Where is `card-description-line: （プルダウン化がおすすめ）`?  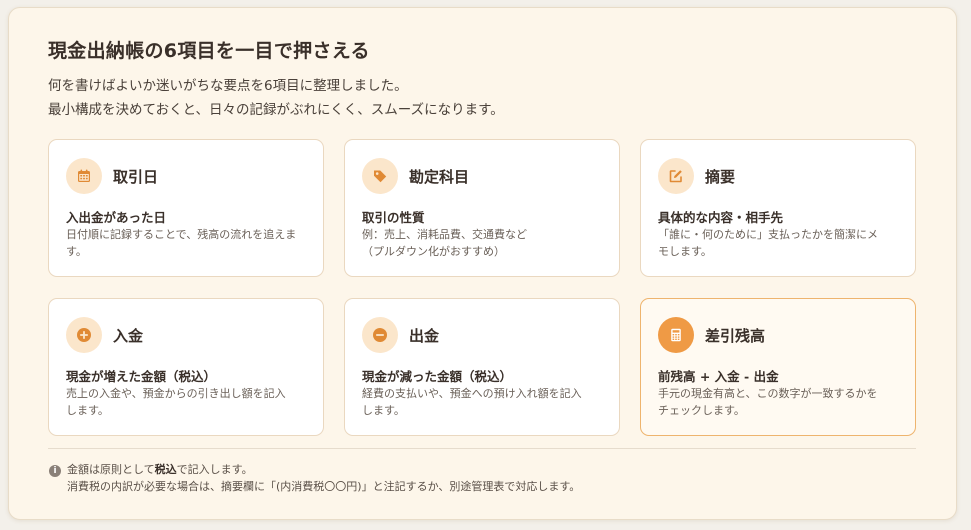 card-description-line: （プルダウン化がおすすめ） is located at coordinates (433, 251).